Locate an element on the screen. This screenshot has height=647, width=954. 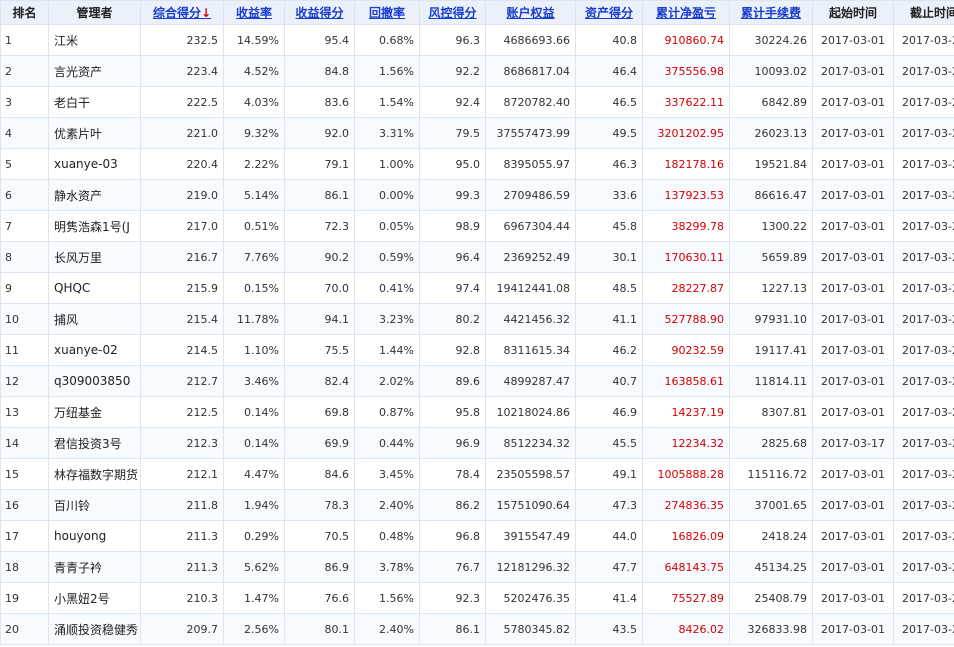
cell-equity: 12181296.32 is located at coordinates (530, 567).